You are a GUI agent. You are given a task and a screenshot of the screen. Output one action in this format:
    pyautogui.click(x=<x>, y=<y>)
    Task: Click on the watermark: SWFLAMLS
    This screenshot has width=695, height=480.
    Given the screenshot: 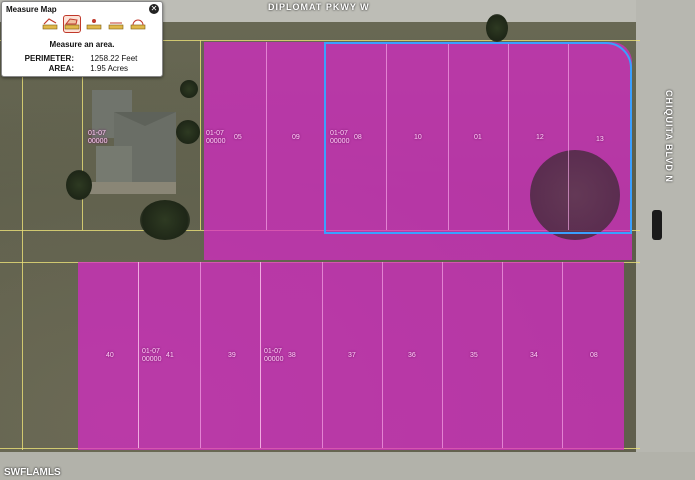 What is the action you would take?
    pyautogui.click(x=32, y=472)
    